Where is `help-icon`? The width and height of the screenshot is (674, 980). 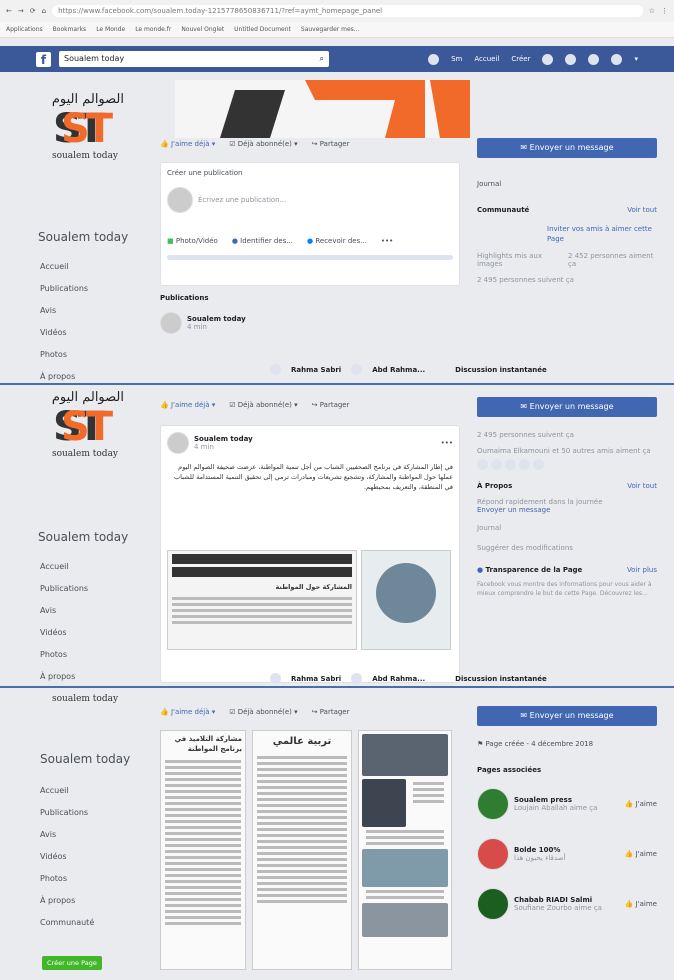
help-icon is located at coordinates (617, 59).